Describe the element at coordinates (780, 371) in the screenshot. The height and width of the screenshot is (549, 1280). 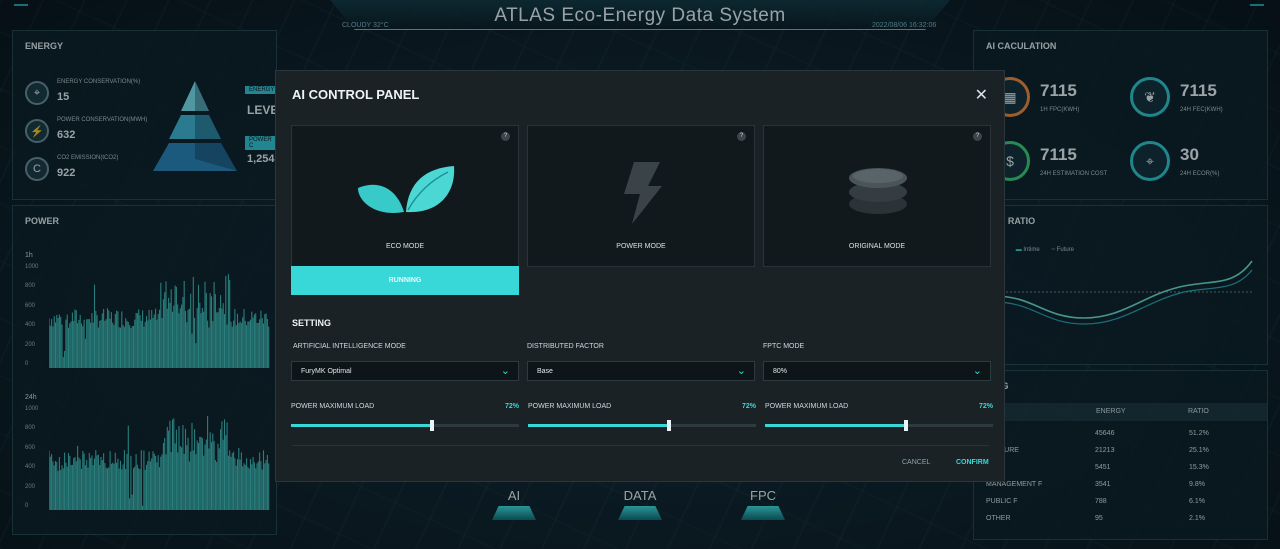
I see `select-value: 80%` at that location.